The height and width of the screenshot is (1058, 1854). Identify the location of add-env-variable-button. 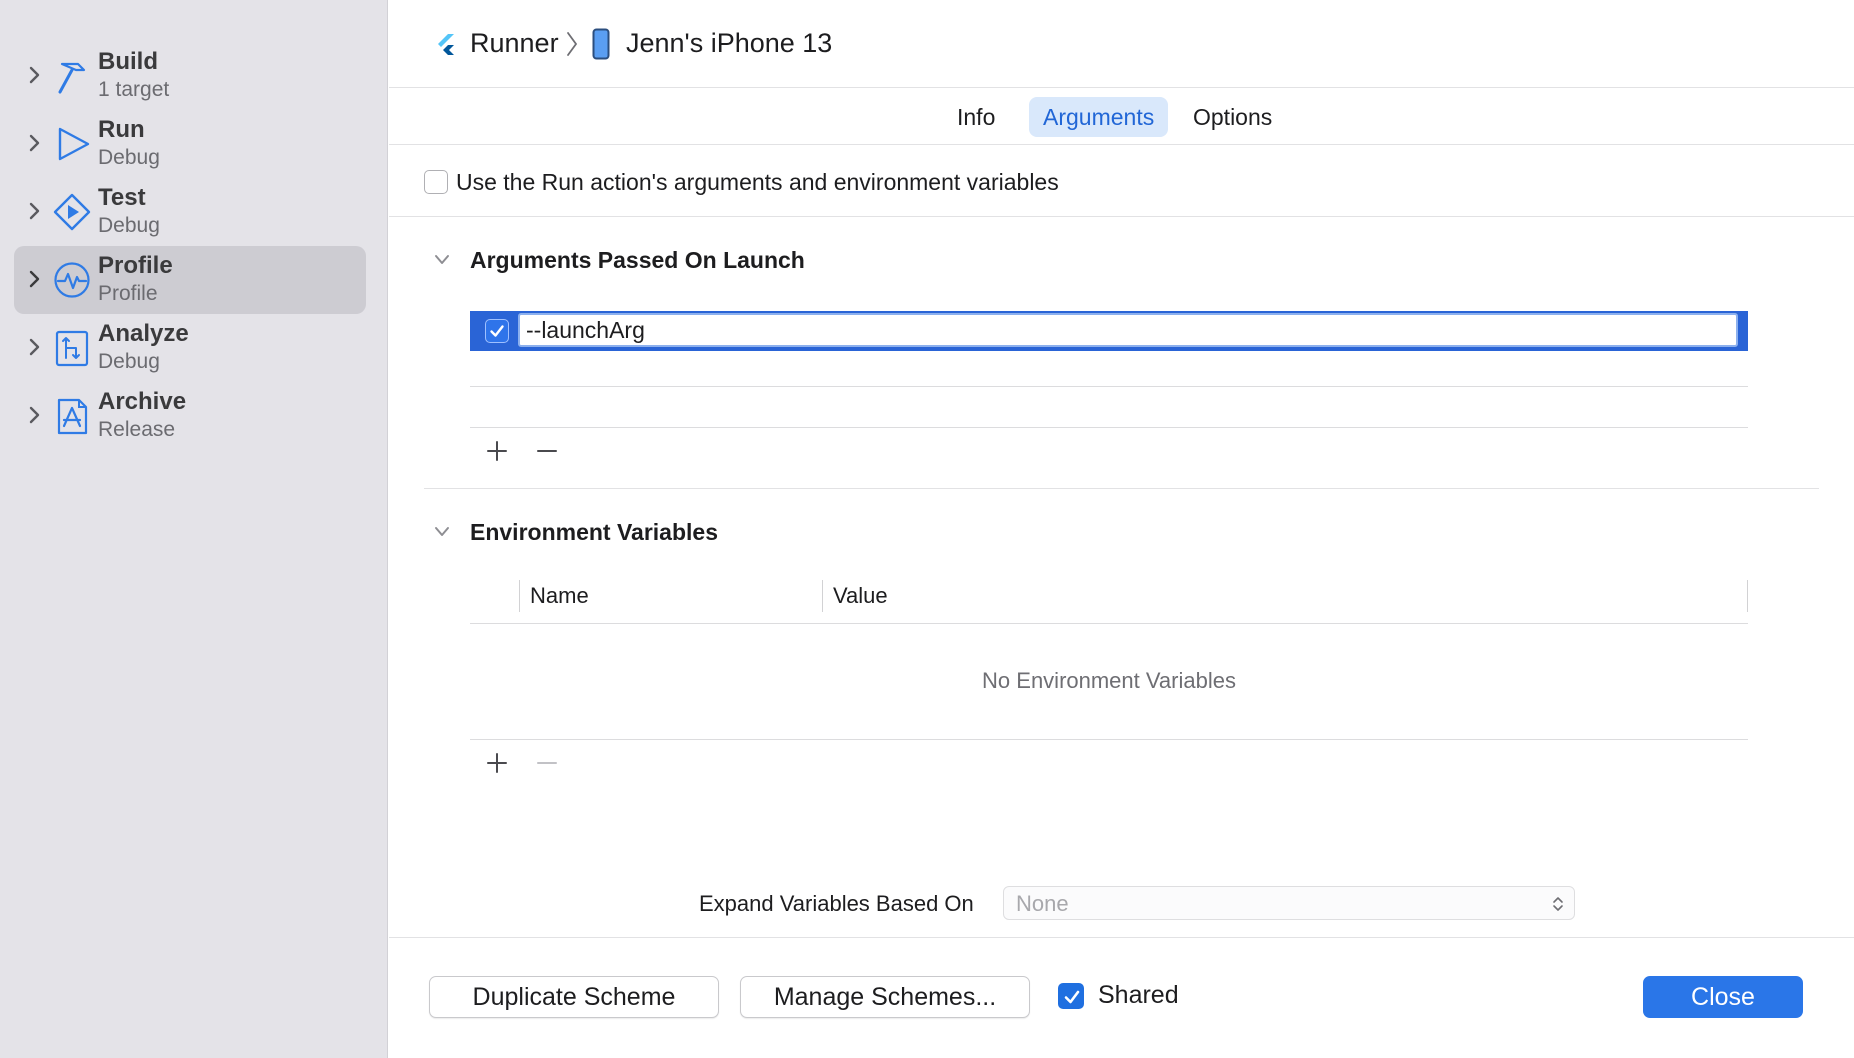
(497, 763).